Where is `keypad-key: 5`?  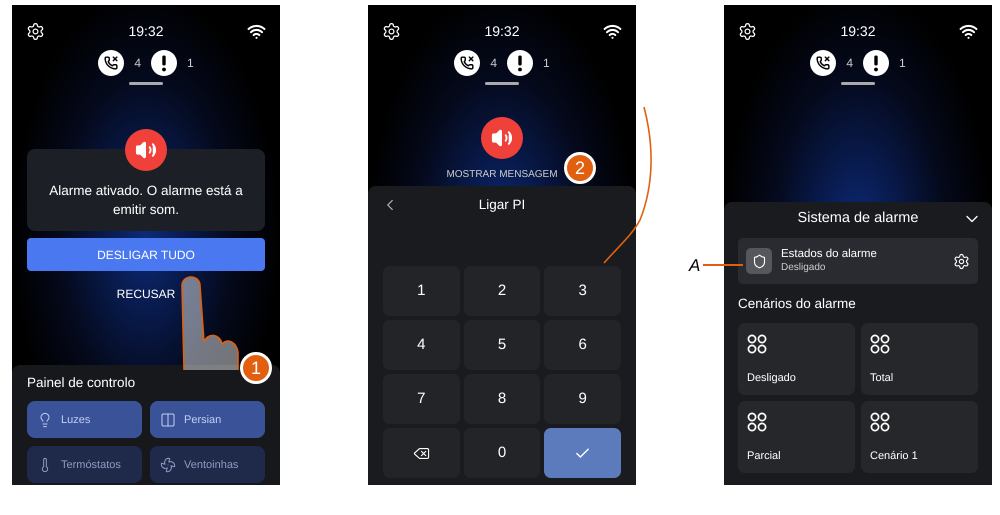 keypad-key: 5 is located at coordinates (502, 345).